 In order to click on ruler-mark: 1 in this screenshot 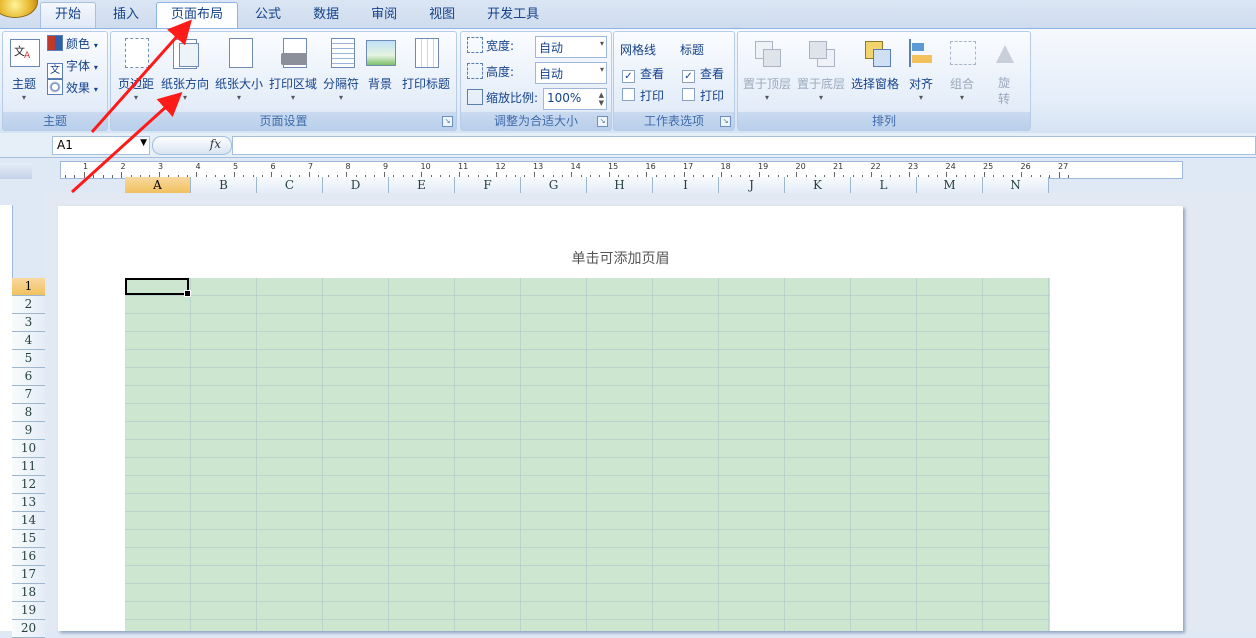, I will do `click(86, 166)`.